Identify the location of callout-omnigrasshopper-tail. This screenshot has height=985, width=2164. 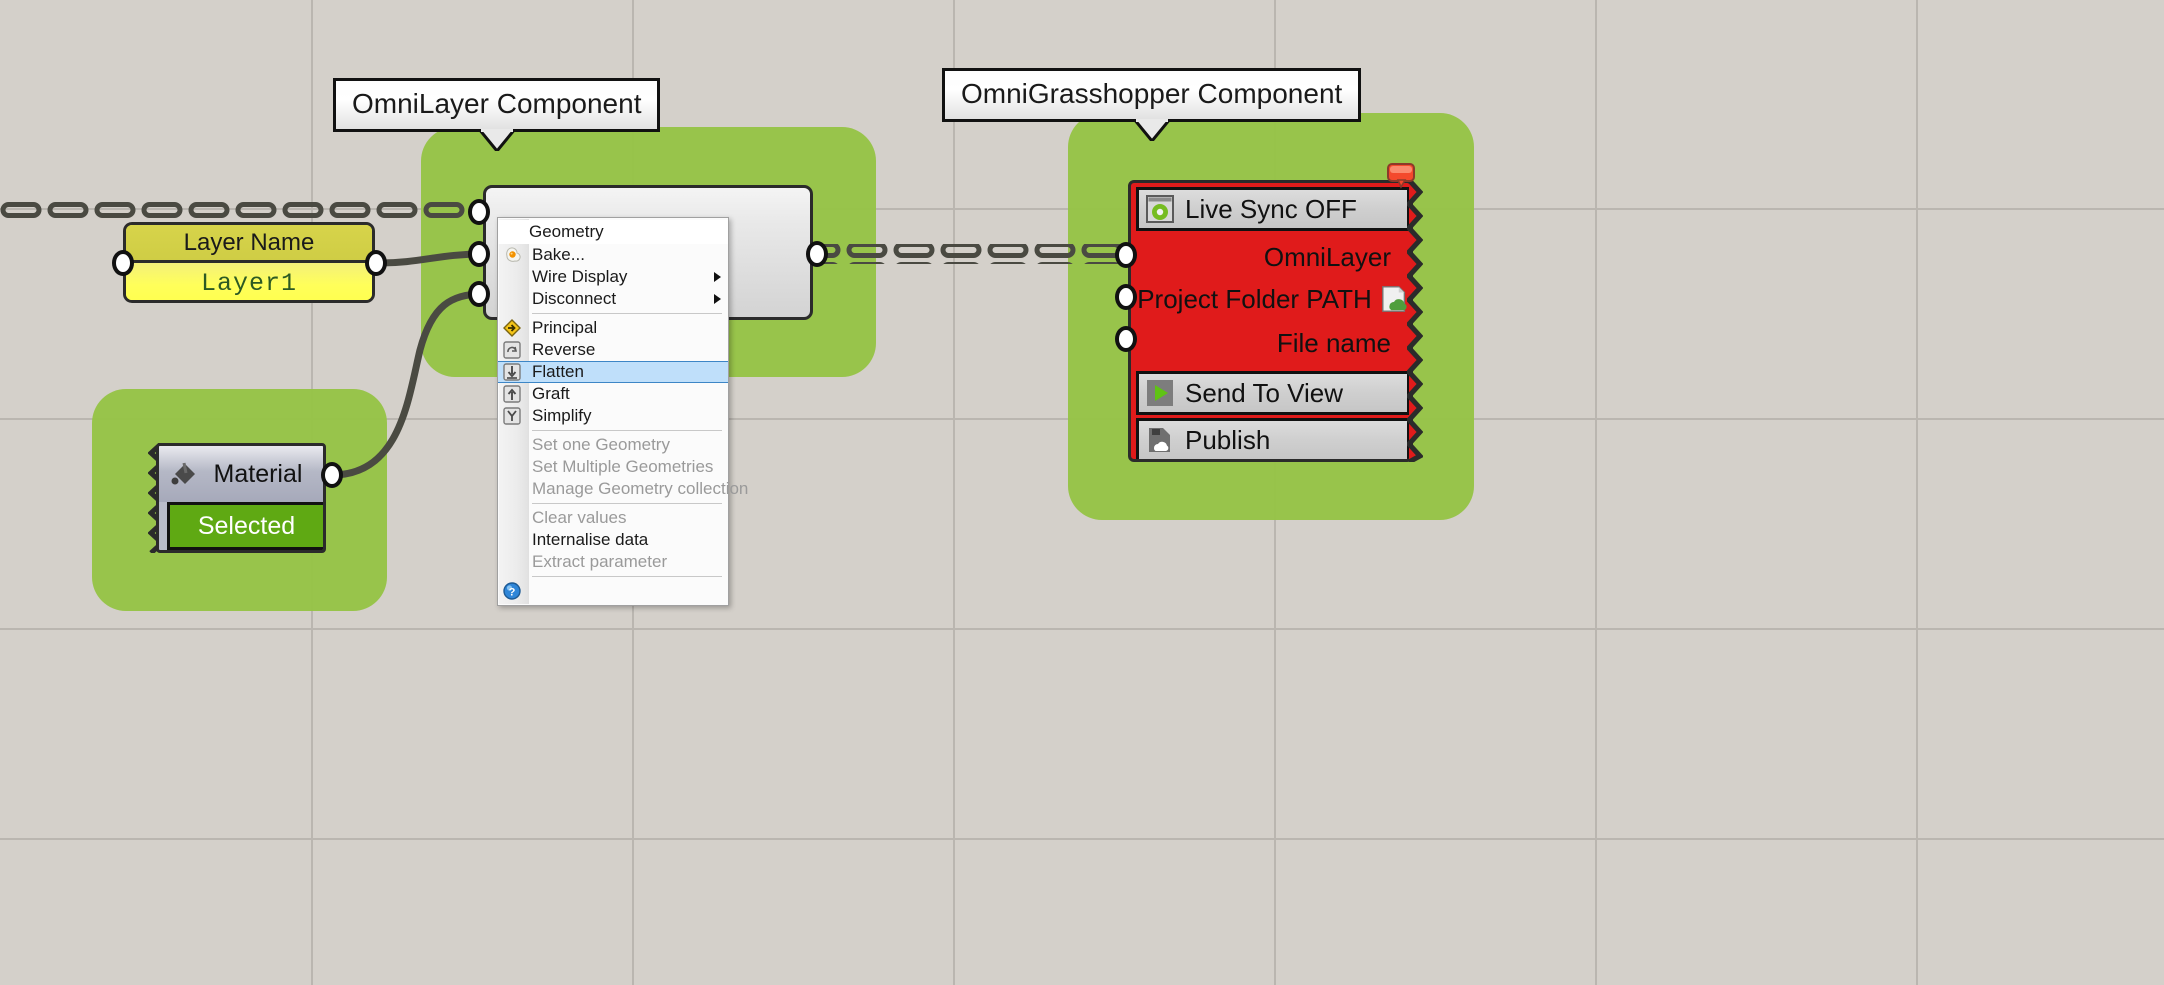
(1151, 130).